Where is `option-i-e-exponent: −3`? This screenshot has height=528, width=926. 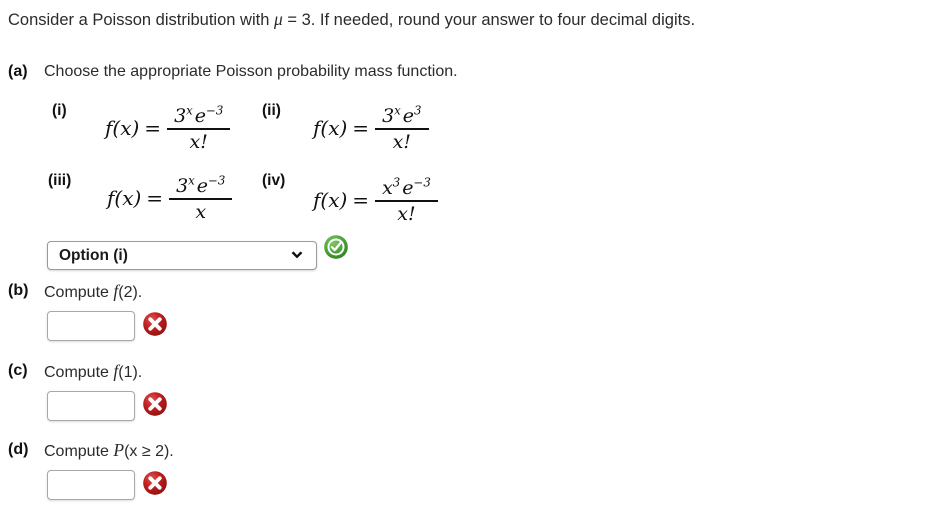 option-i-e-exponent: −3 is located at coordinates (215, 110).